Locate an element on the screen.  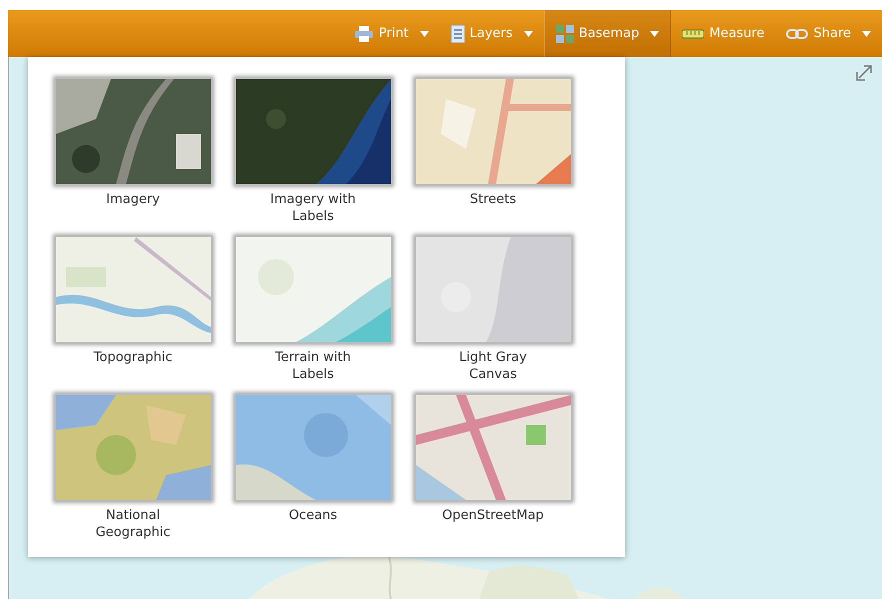
printer-icon is located at coordinates (364, 34).